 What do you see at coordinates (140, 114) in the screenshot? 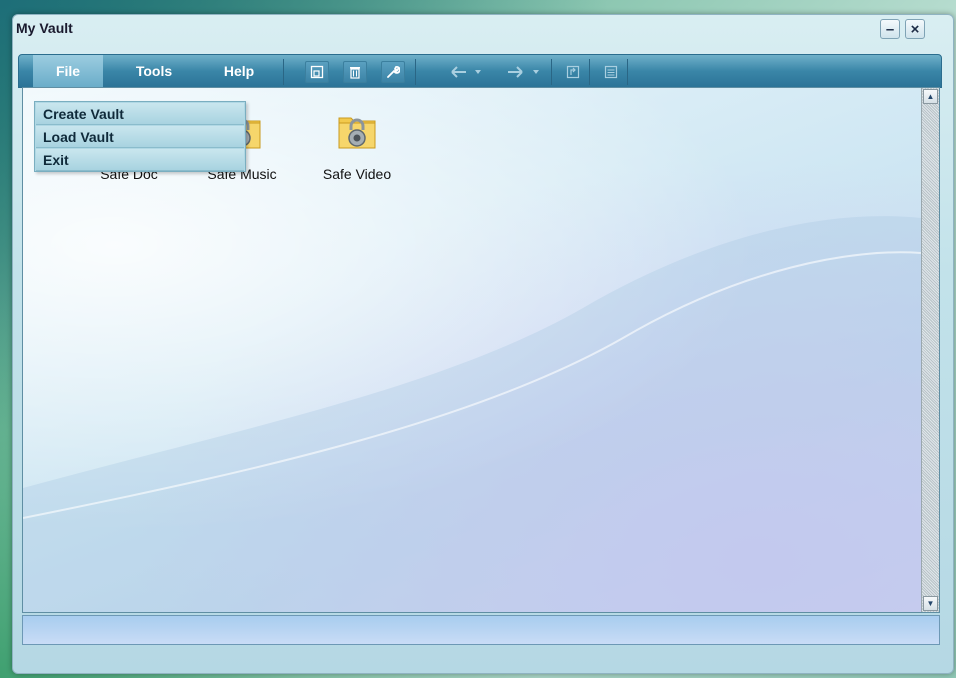
I see `menu-item-create-vault: Create Vault` at bounding box center [140, 114].